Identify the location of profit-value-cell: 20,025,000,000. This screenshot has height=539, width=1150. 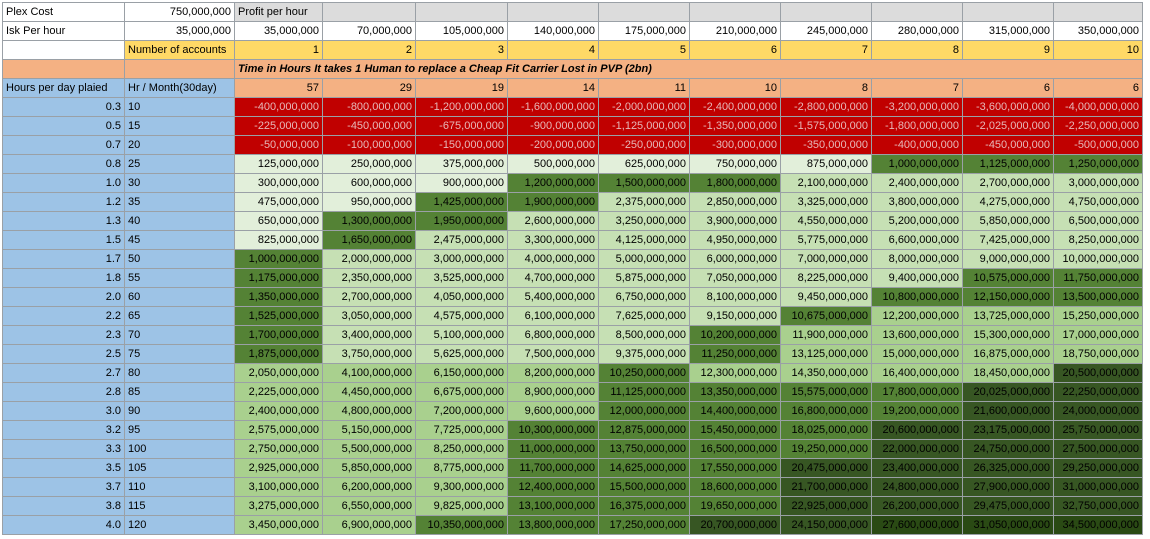
(1008, 392).